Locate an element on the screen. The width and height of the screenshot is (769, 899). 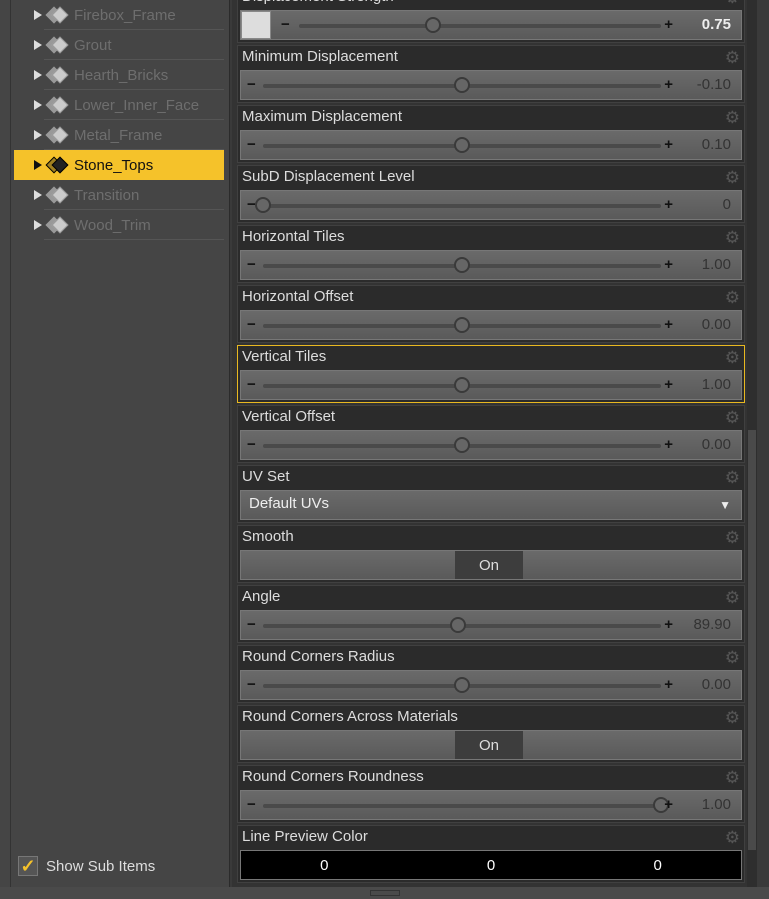
slider-value: 89.90 is located at coordinates (712, 624).